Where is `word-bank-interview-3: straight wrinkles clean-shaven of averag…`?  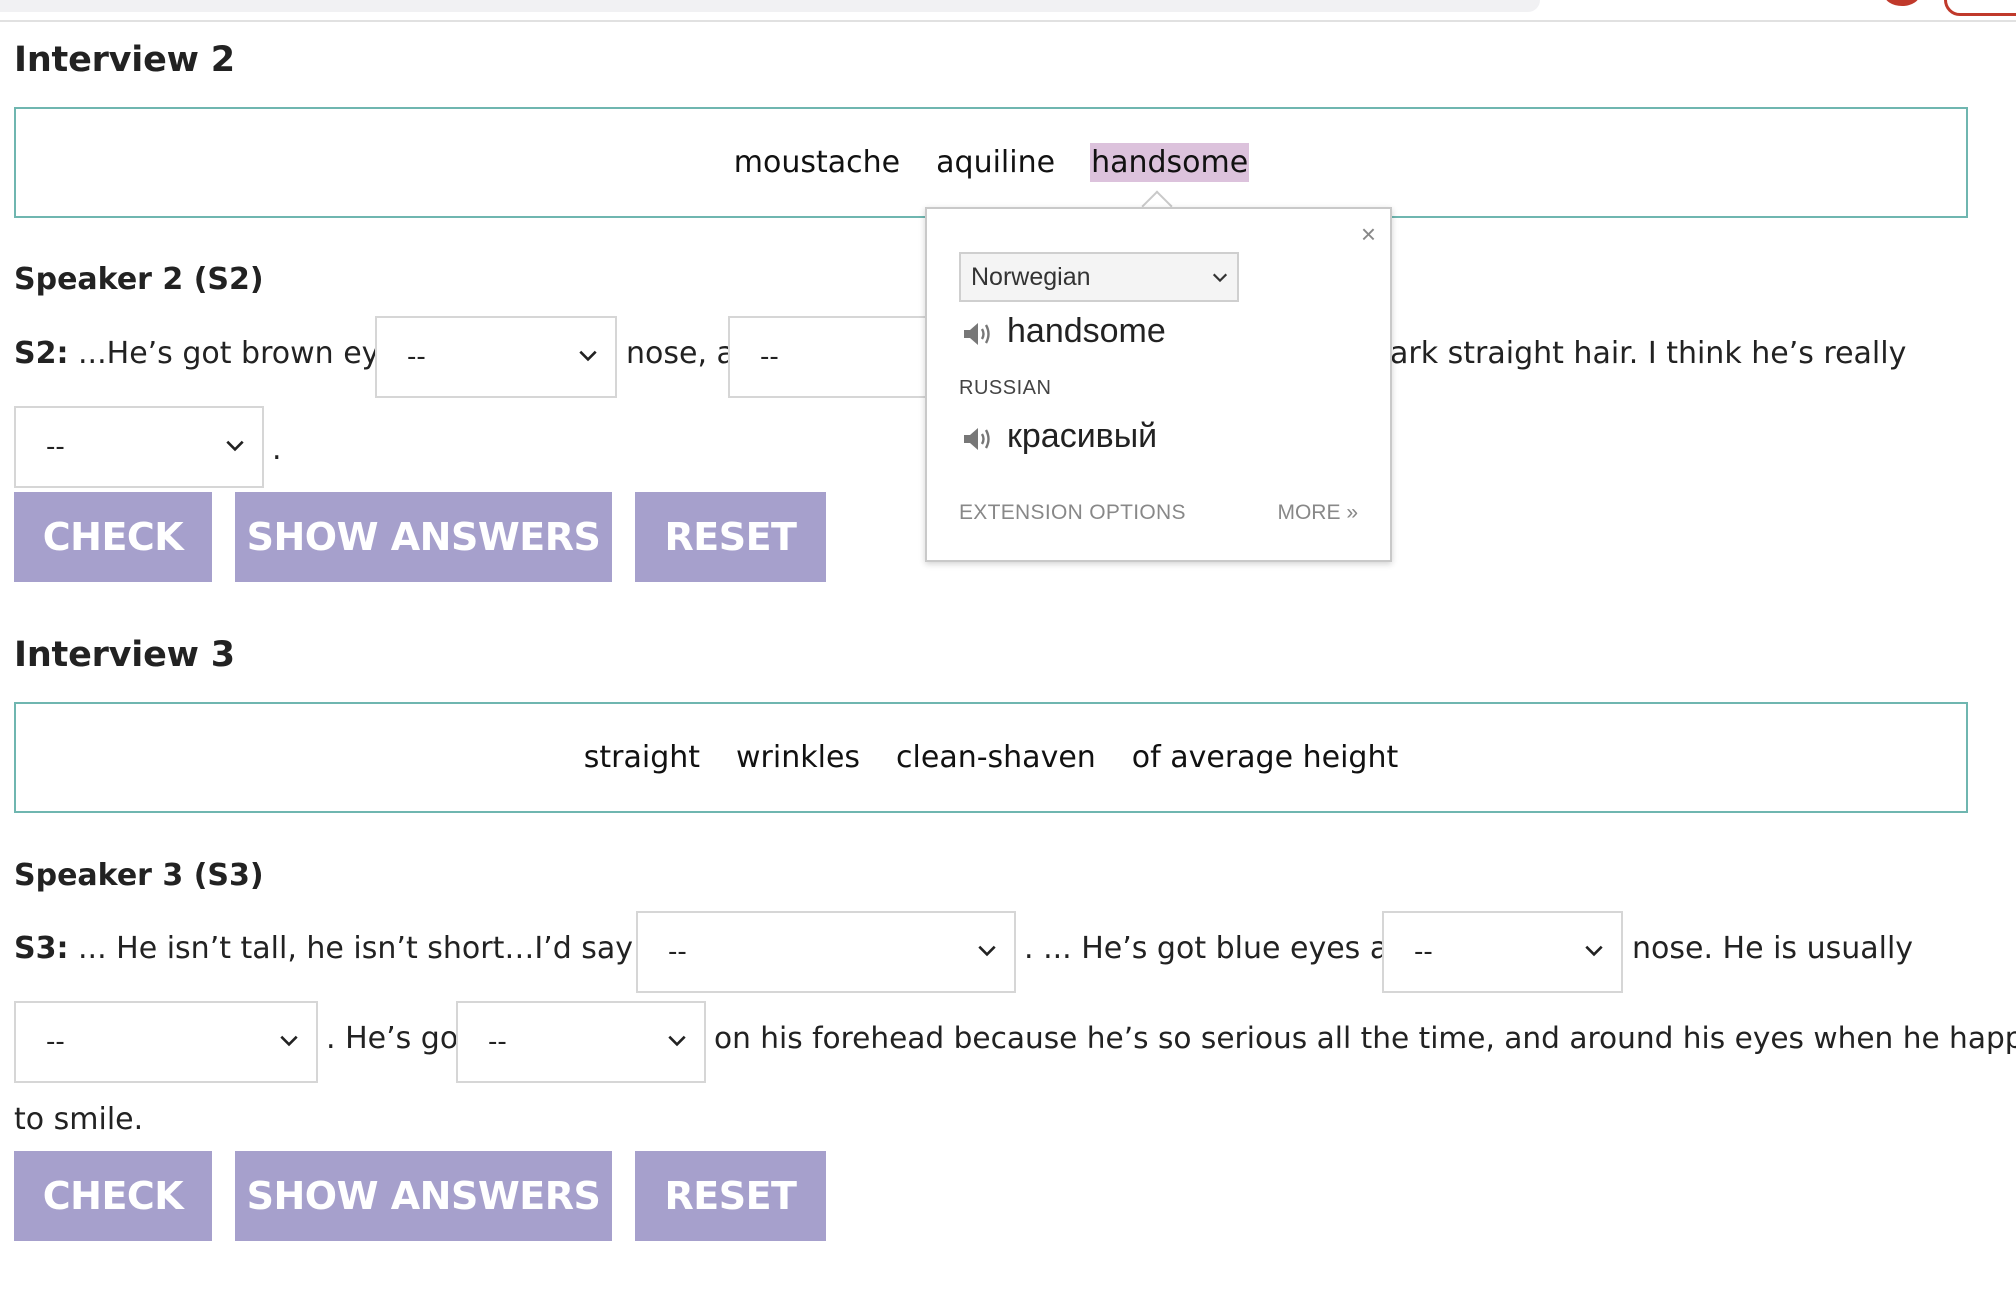 word-bank-interview-3: straight wrinkles clean-shaven of averag… is located at coordinates (991, 757).